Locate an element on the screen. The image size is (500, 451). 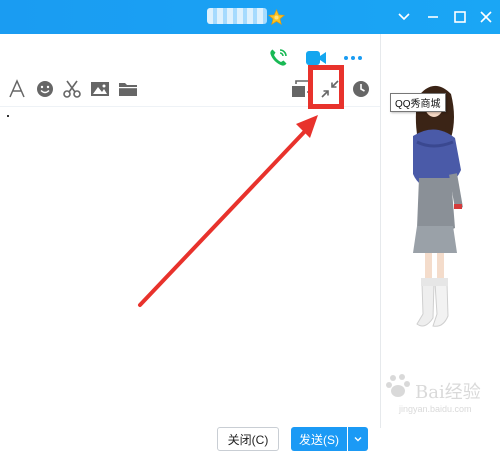
qq-show-tooltip: QQ秀商城 is located at coordinates (418, 102).